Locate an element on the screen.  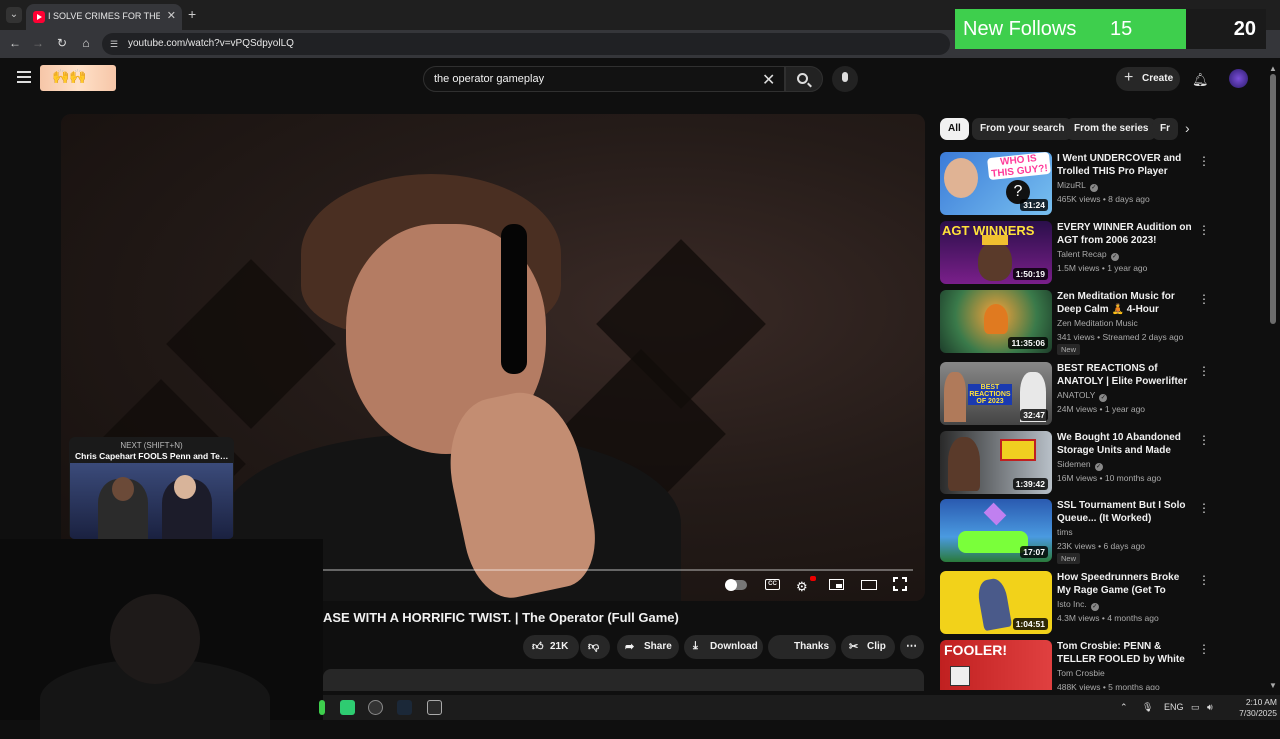
epic-games-icon is located at coordinates (434, 707).